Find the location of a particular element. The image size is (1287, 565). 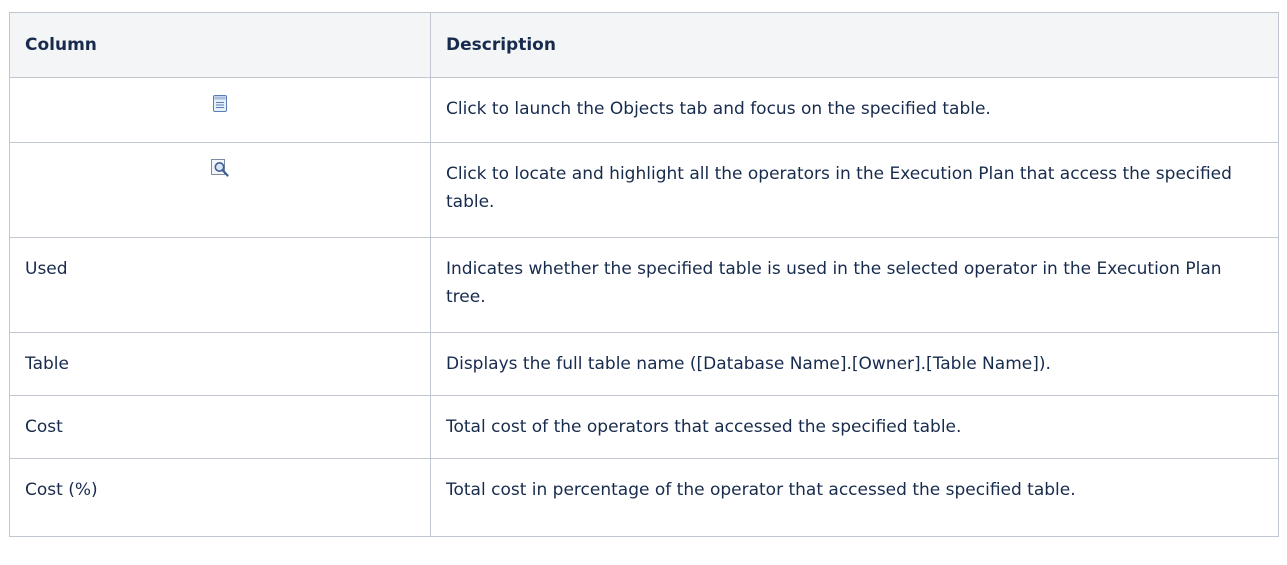

locate-magnifier-icon is located at coordinates (220, 172).